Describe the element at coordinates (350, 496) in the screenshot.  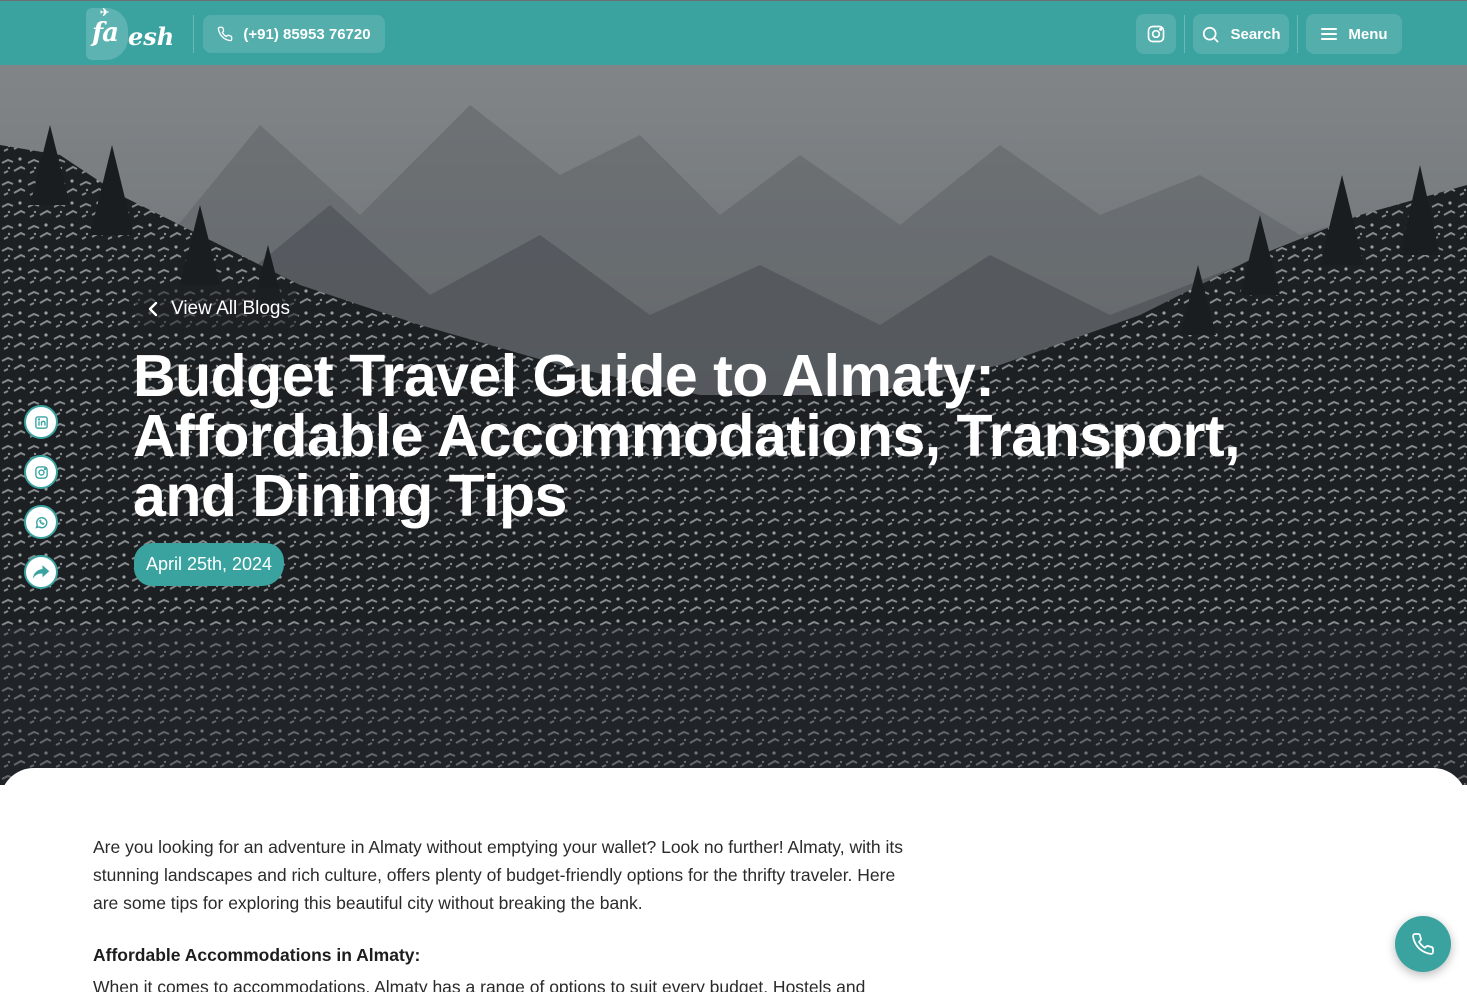
I see `title-line: and Dining Tips` at that location.